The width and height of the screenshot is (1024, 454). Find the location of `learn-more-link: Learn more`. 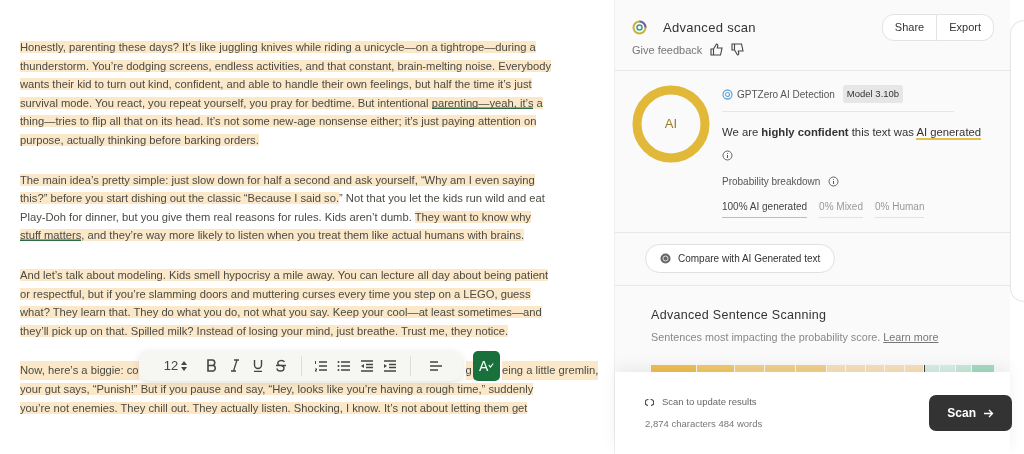

learn-more-link: Learn more is located at coordinates (911, 336).